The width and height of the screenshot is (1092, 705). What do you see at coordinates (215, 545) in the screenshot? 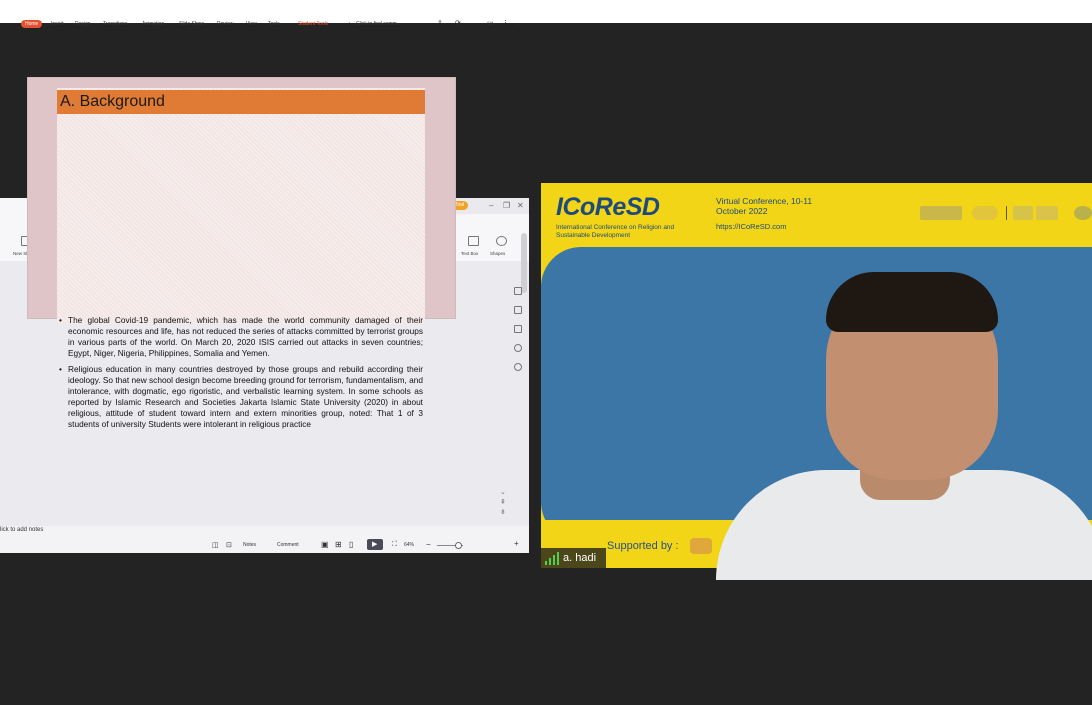
I see `view-mode-icon: ◫` at bounding box center [215, 545].